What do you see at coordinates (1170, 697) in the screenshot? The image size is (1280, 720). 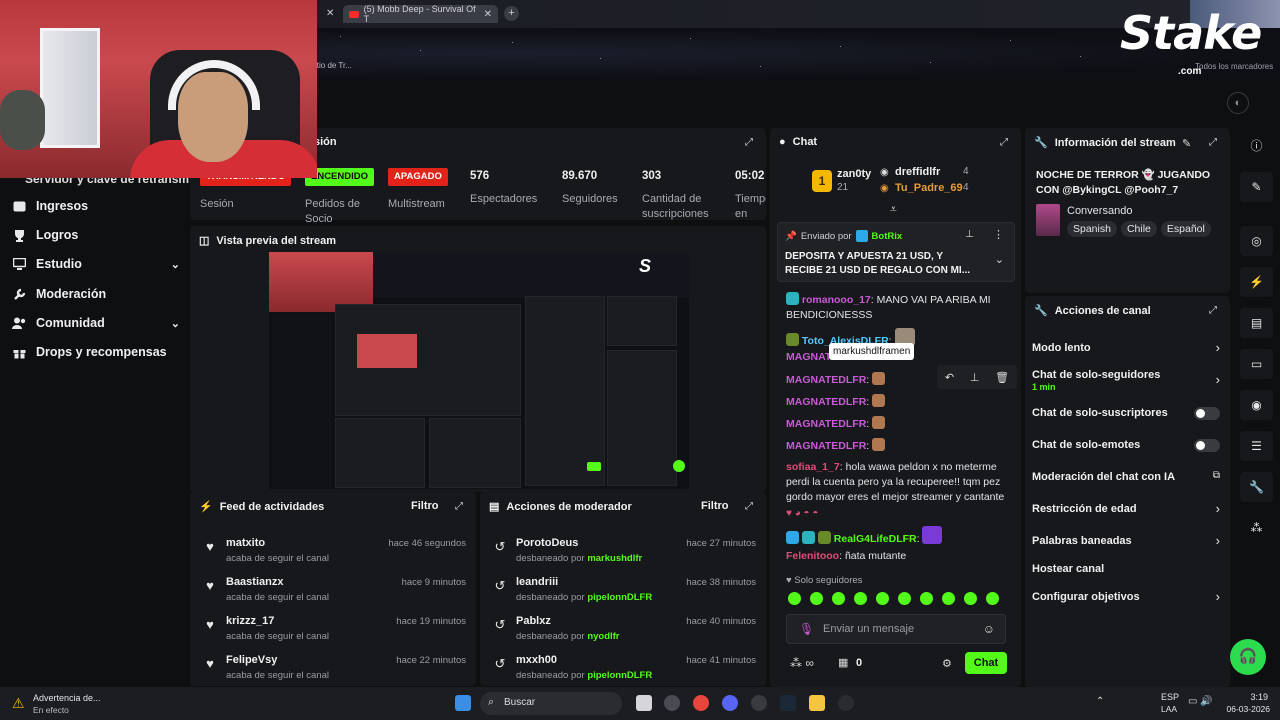 I see `language-code: ESP` at bounding box center [1170, 697].